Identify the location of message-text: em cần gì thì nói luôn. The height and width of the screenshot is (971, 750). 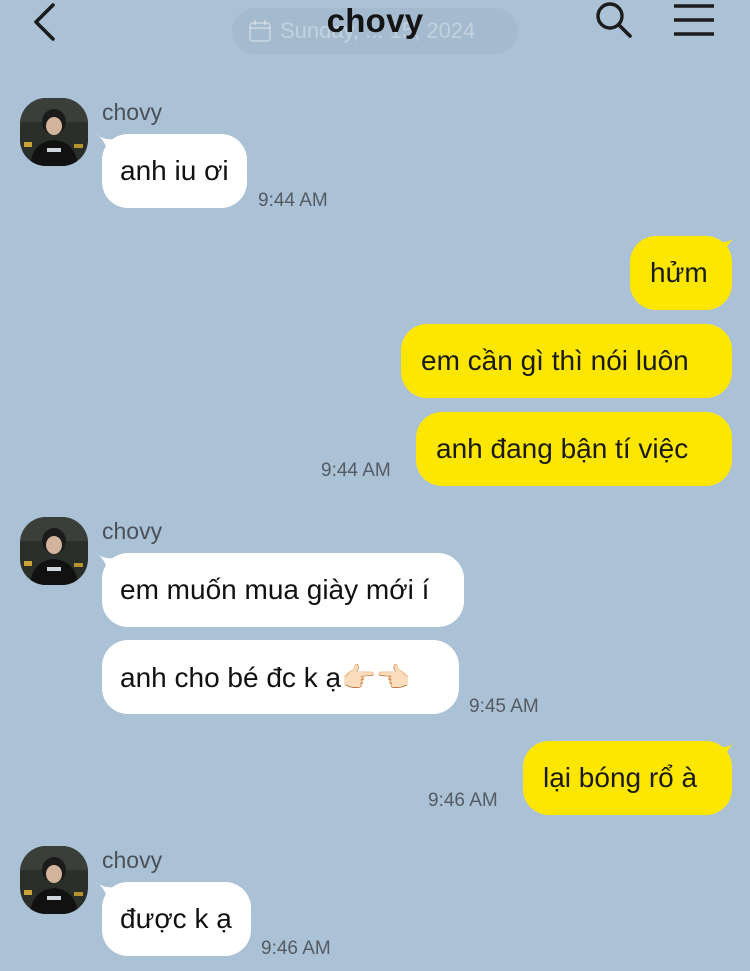
(555, 360).